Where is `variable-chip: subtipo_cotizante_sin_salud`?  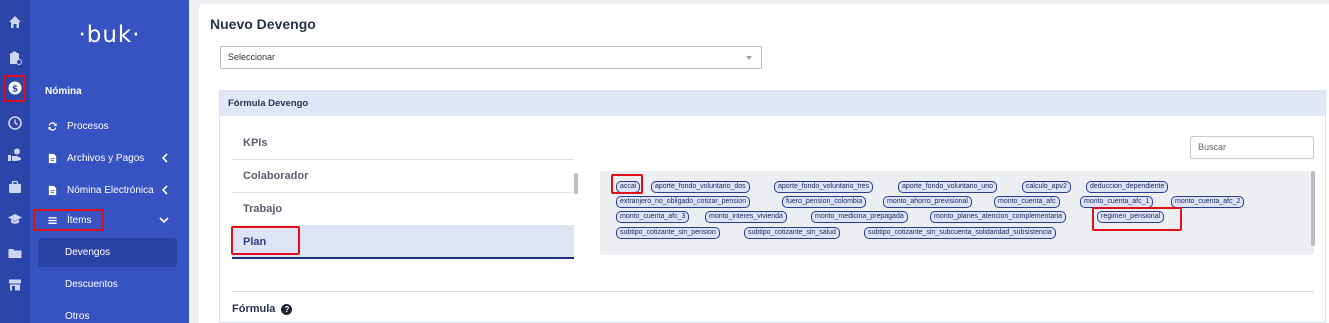 variable-chip: subtipo_cotizante_sin_salud is located at coordinates (792, 233).